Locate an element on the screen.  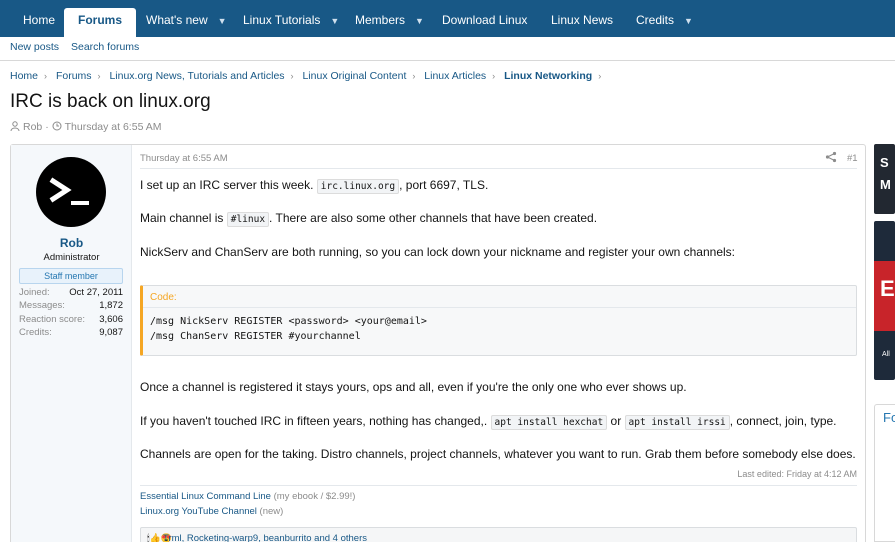
page-title: IRC is back on linux.org is located at coordinates (110, 101).